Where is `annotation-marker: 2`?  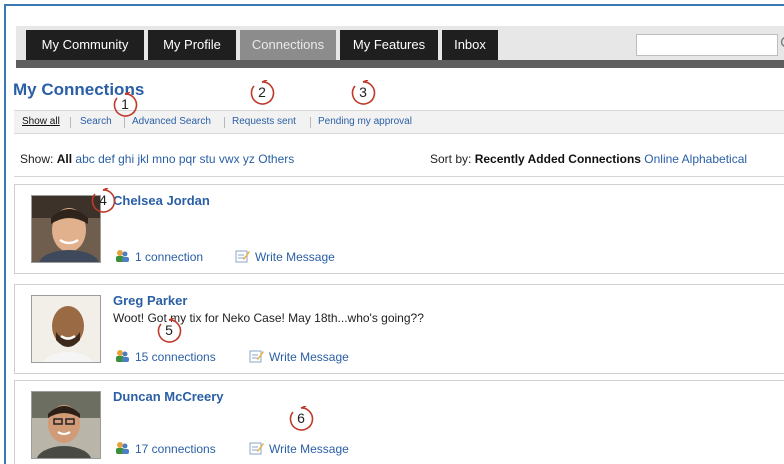
annotation-marker: 2 is located at coordinates (262, 93).